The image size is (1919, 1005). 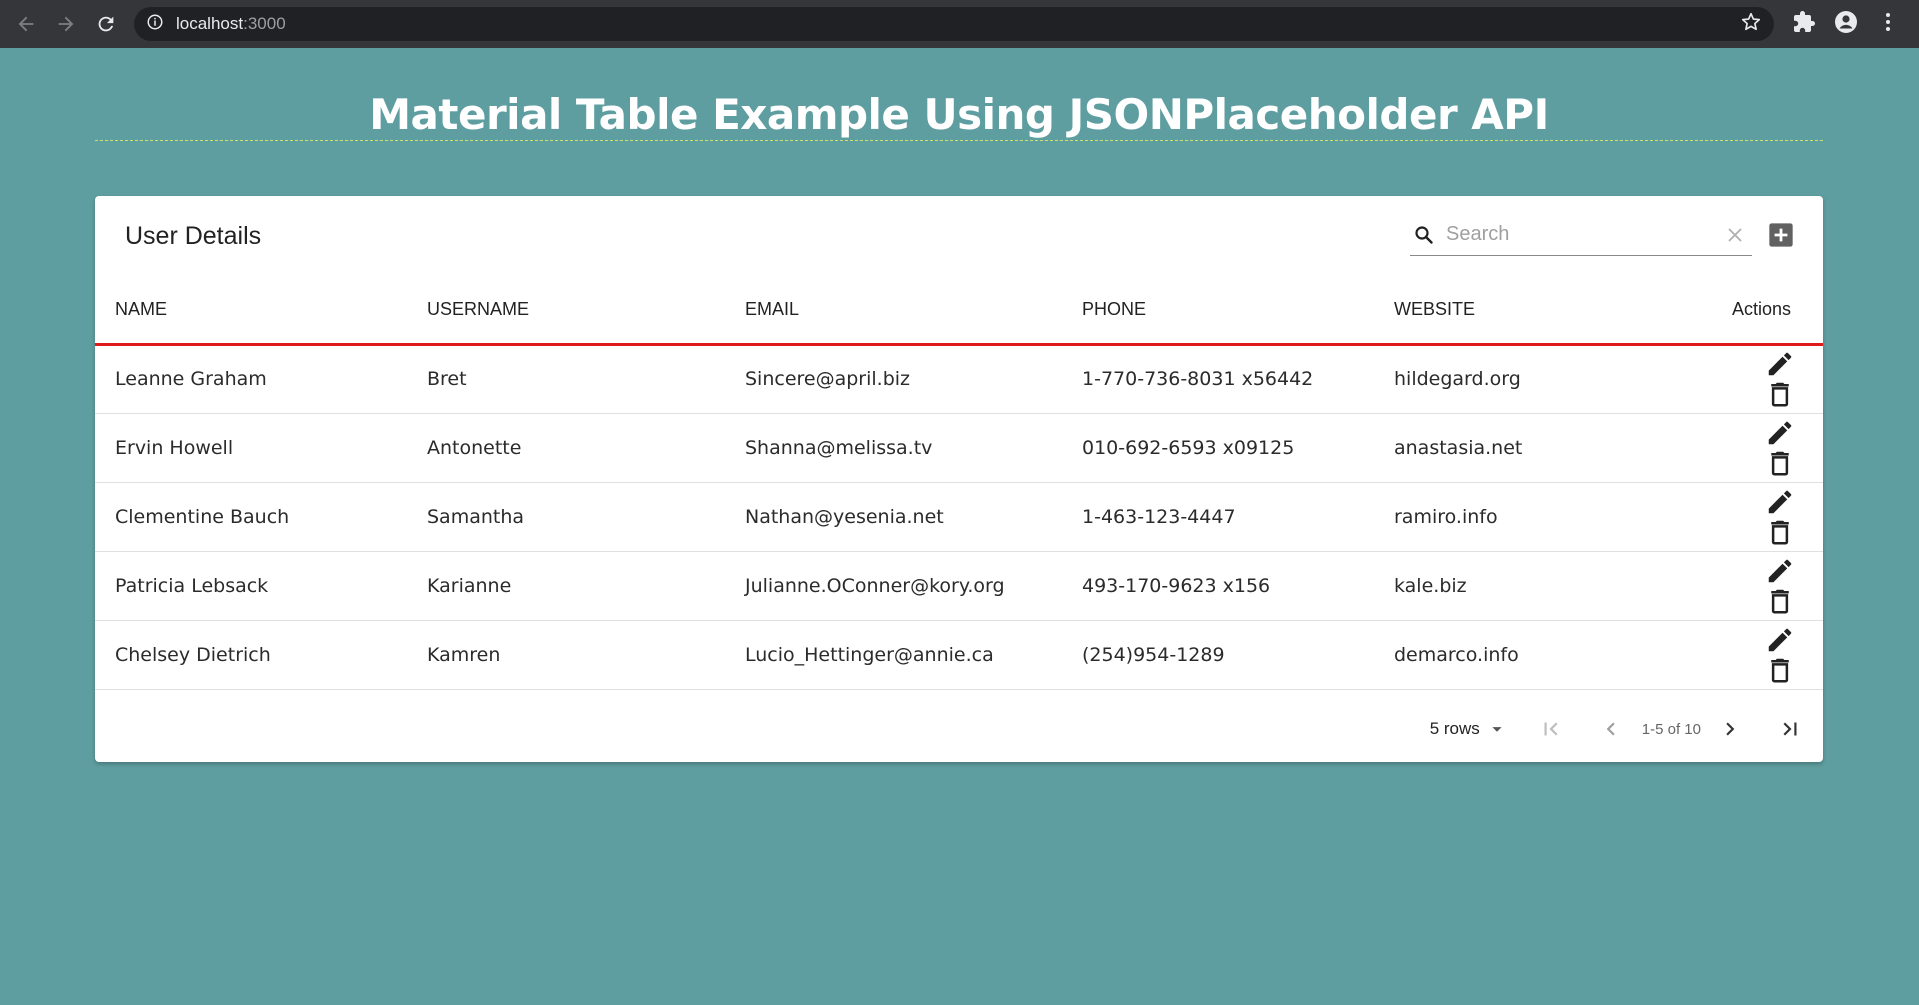 What do you see at coordinates (1524, 586) in the screenshot?
I see `cell-website: kale.biz` at bounding box center [1524, 586].